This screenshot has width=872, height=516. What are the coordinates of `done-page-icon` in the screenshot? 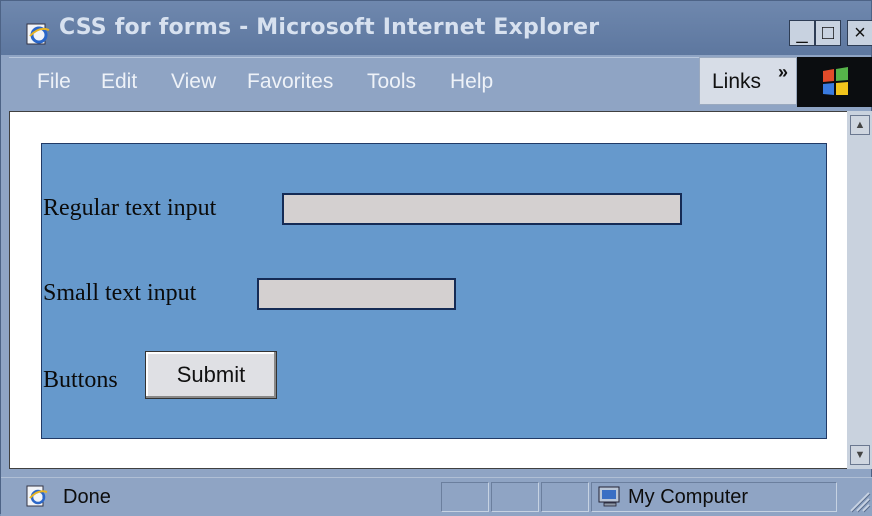 It's located at (37, 496).